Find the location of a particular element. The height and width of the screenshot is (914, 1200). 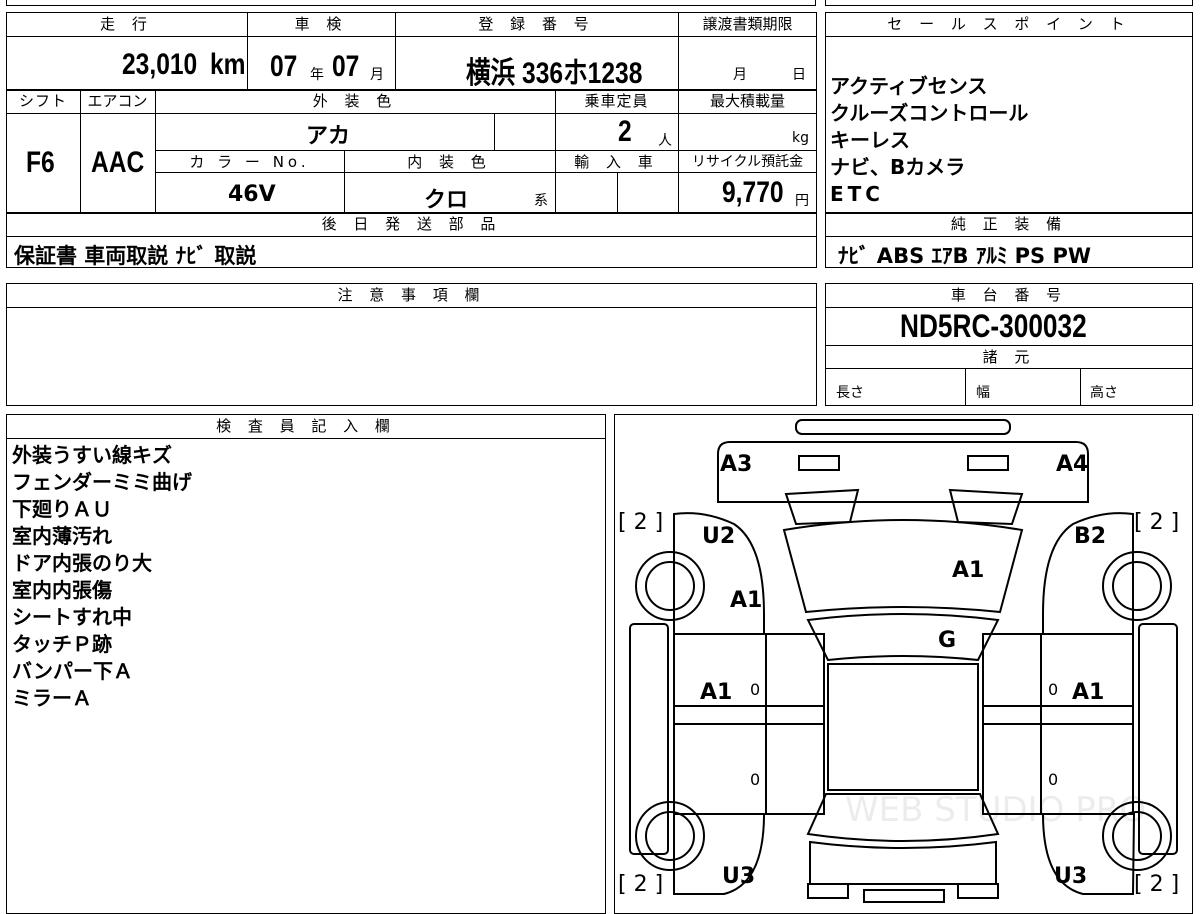

inspection-month-unit: 月 is located at coordinates (377, 75).